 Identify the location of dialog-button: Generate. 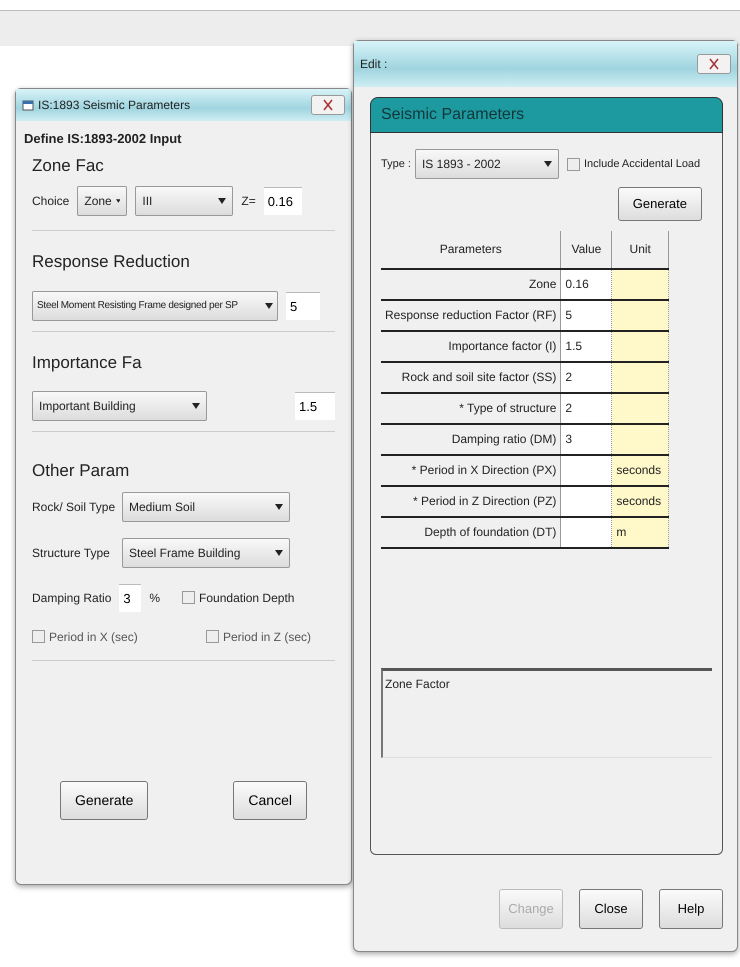
(104, 800).